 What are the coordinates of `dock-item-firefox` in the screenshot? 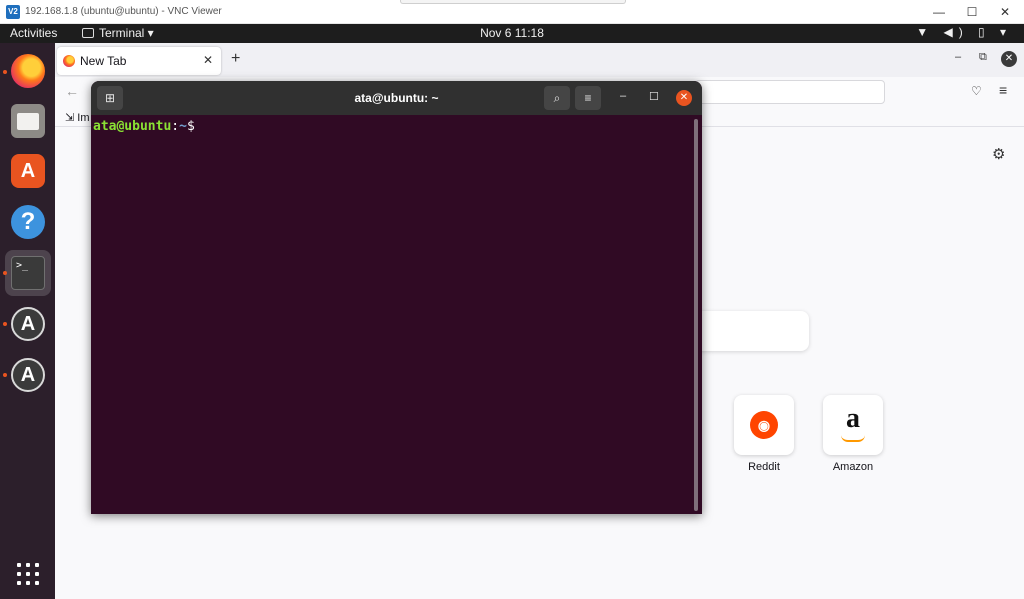 It's located at (28, 71).